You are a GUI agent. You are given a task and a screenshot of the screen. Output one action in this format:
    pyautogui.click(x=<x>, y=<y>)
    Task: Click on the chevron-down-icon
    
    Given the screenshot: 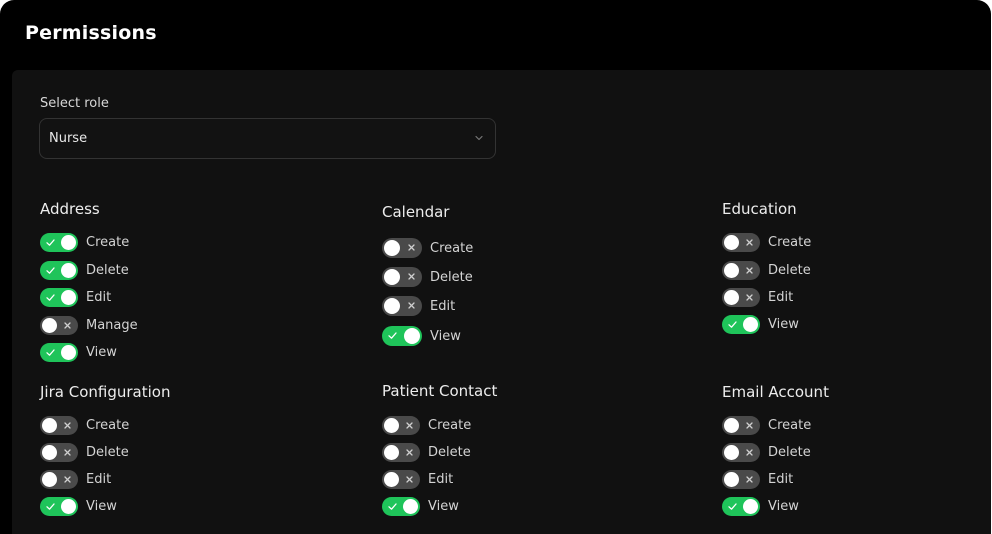 What is the action you would take?
    pyautogui.click(x=479, y=138)
    